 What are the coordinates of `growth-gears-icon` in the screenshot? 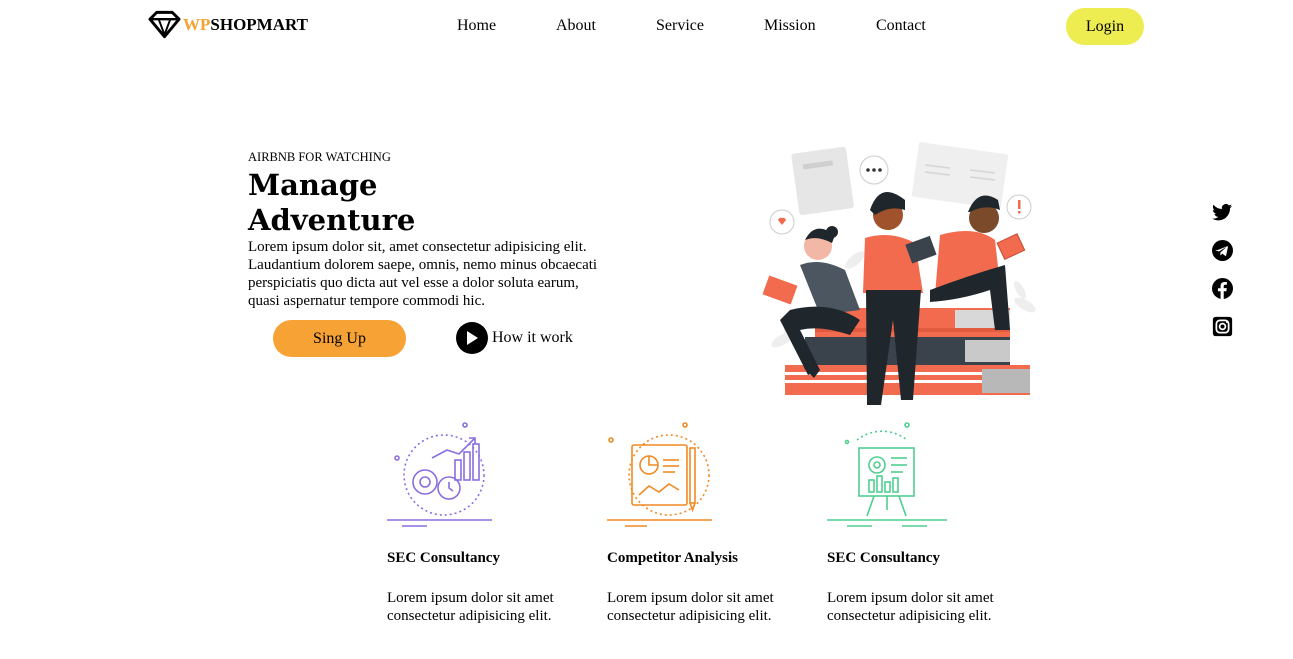 It's located at (439, 474).